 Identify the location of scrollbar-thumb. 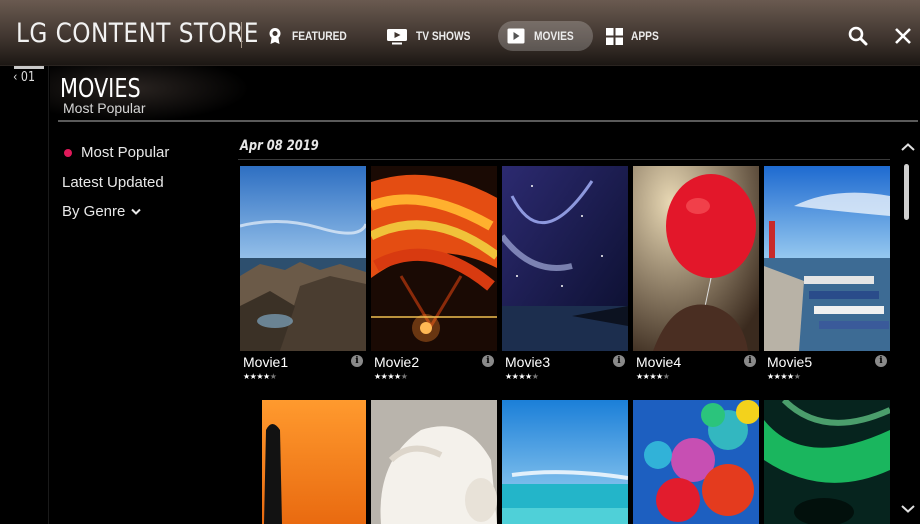
(906, 192).